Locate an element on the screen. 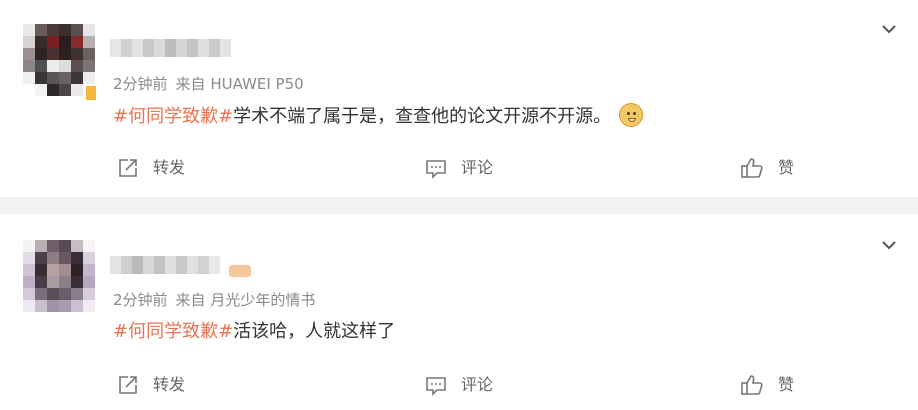 This screenshot has height=410, width=918. comment-text: #何同学致歉#活该哈，人就这样了 is located at coordinates (254, 332).